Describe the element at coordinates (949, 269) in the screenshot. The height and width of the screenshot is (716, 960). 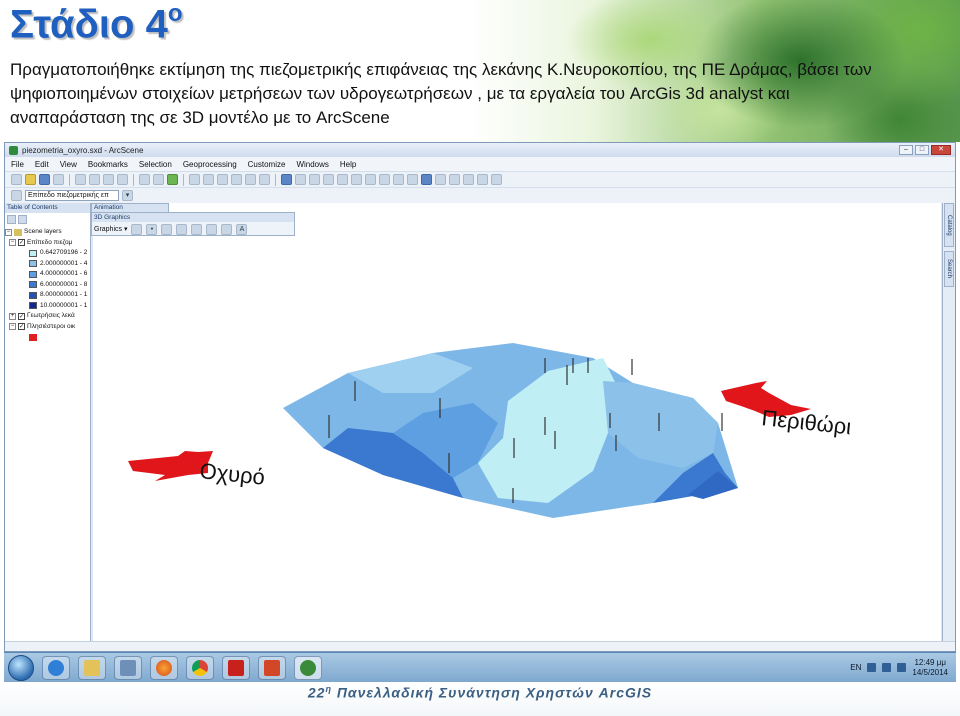
I see `search-tab: Search` at that location.